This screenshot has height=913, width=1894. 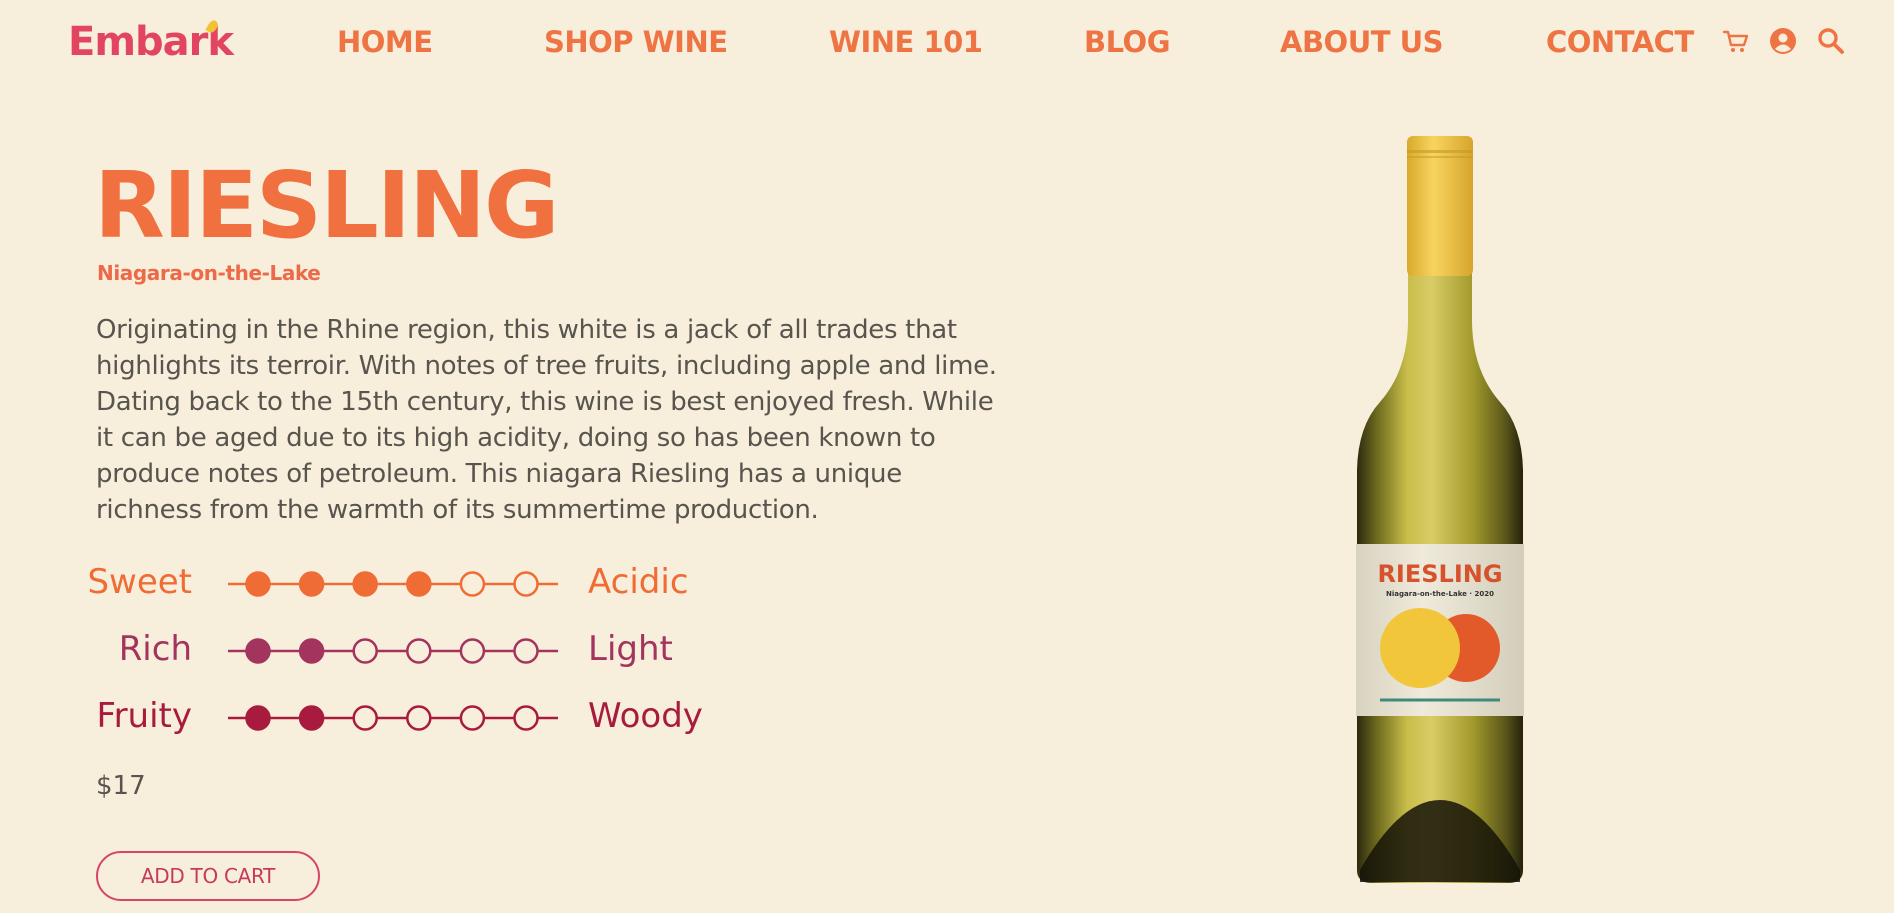 What do you see at coordinates (1831, 41) in the screenshot?
I see `search-icon` at bounding box center [1831, 41].